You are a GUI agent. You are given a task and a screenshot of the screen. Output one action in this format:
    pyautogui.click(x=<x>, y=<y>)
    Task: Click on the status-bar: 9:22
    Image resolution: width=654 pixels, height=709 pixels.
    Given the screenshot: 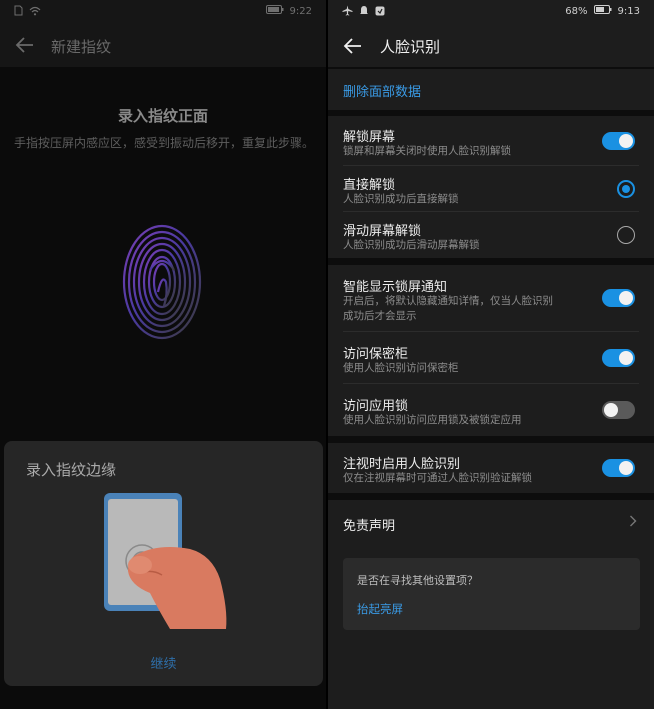 What is the action you would take?
    pyautogui.click(x=163, y=12)
    